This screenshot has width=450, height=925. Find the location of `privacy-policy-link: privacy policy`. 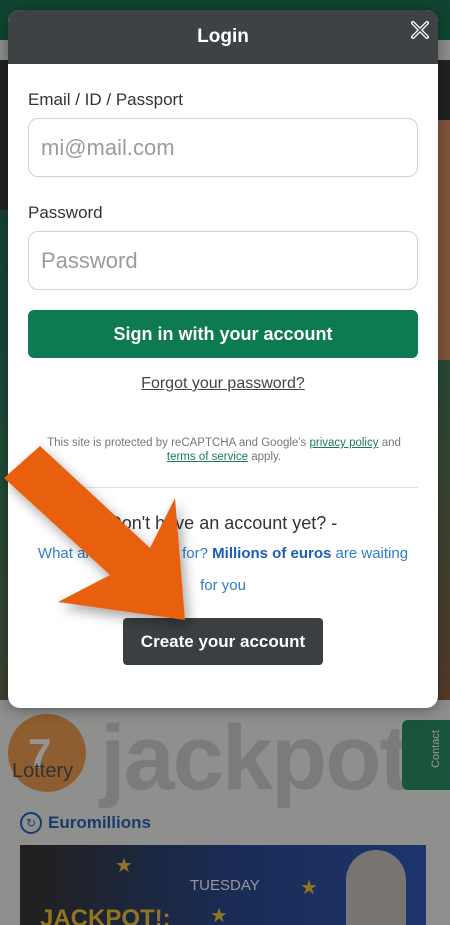

privacy-policy-link: privacy policy is located at coordinates (343, 443).